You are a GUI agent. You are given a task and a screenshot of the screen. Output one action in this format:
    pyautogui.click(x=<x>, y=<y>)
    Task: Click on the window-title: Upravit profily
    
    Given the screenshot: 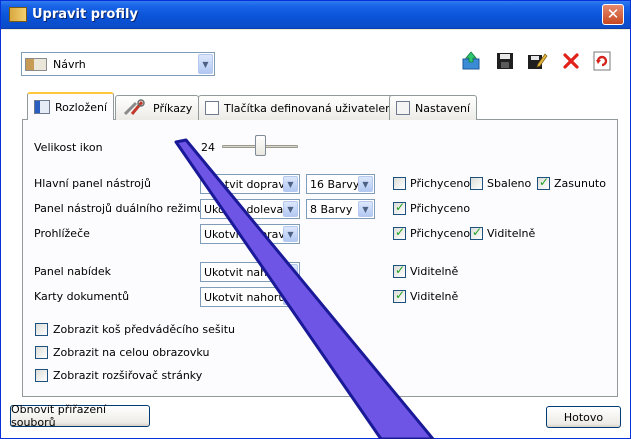 What is the action you would take?
    pyautogui.click(x=85, y=14)
    